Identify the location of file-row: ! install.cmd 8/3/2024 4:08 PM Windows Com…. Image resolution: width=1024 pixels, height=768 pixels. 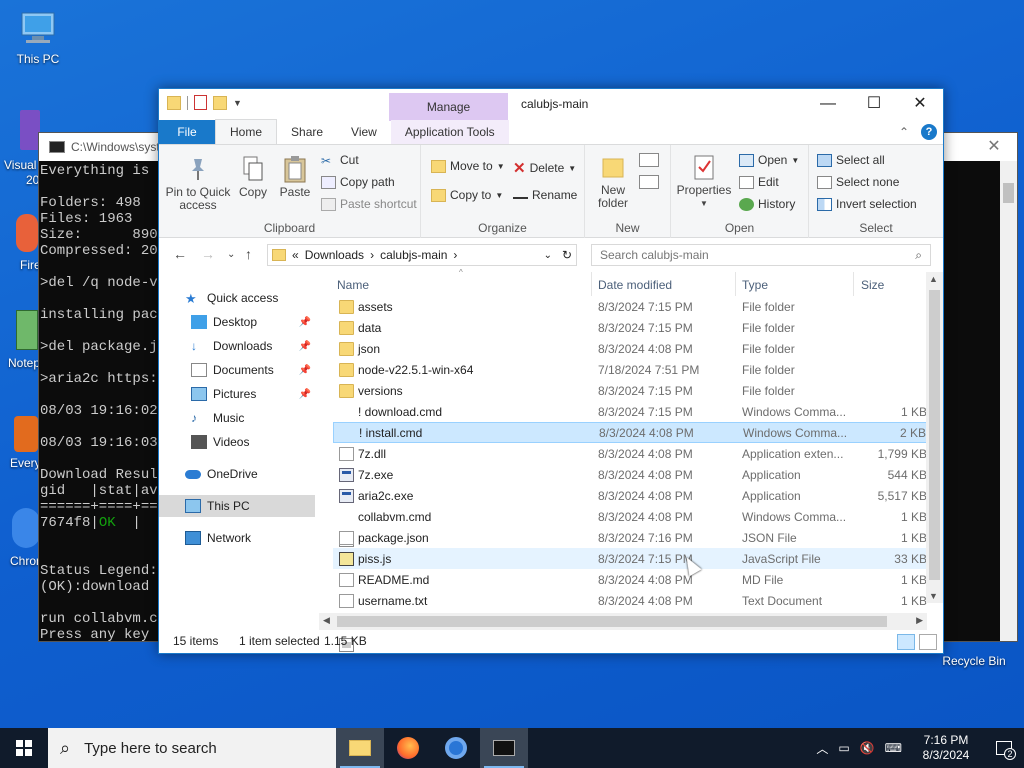
(630, 495).